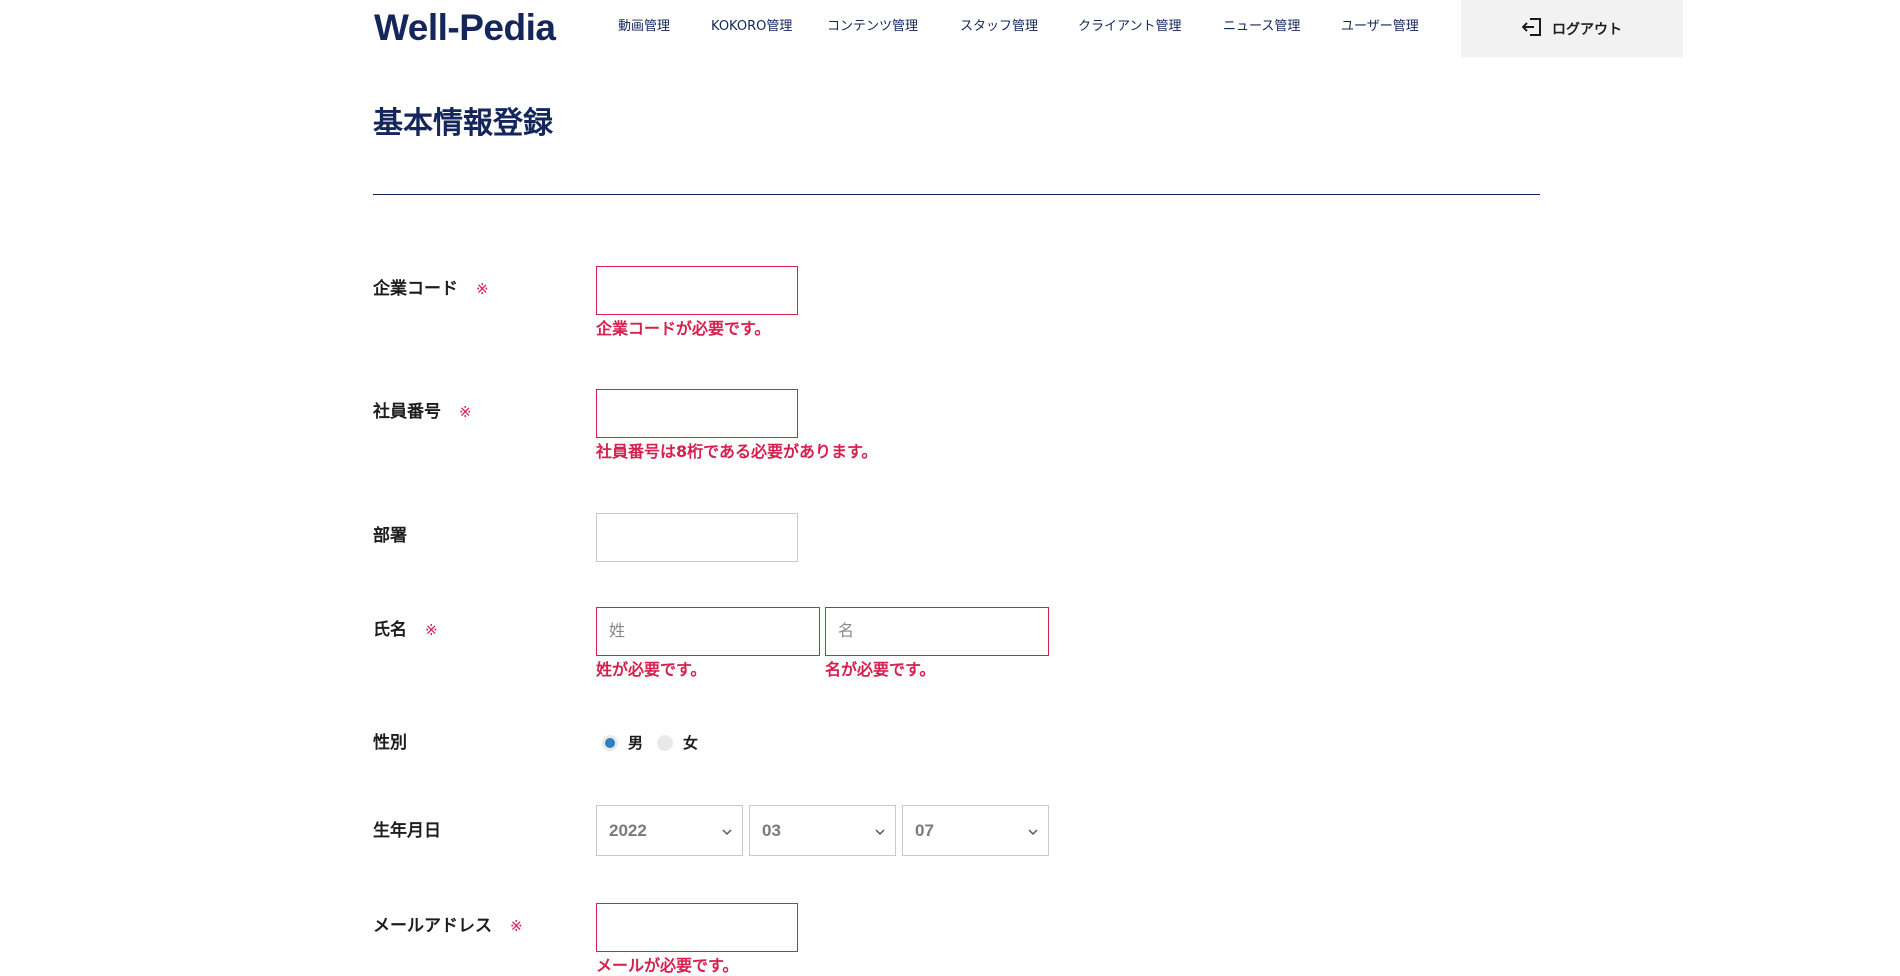  I want to click on company-code-label: 企業コード ※, so click(431, 289).